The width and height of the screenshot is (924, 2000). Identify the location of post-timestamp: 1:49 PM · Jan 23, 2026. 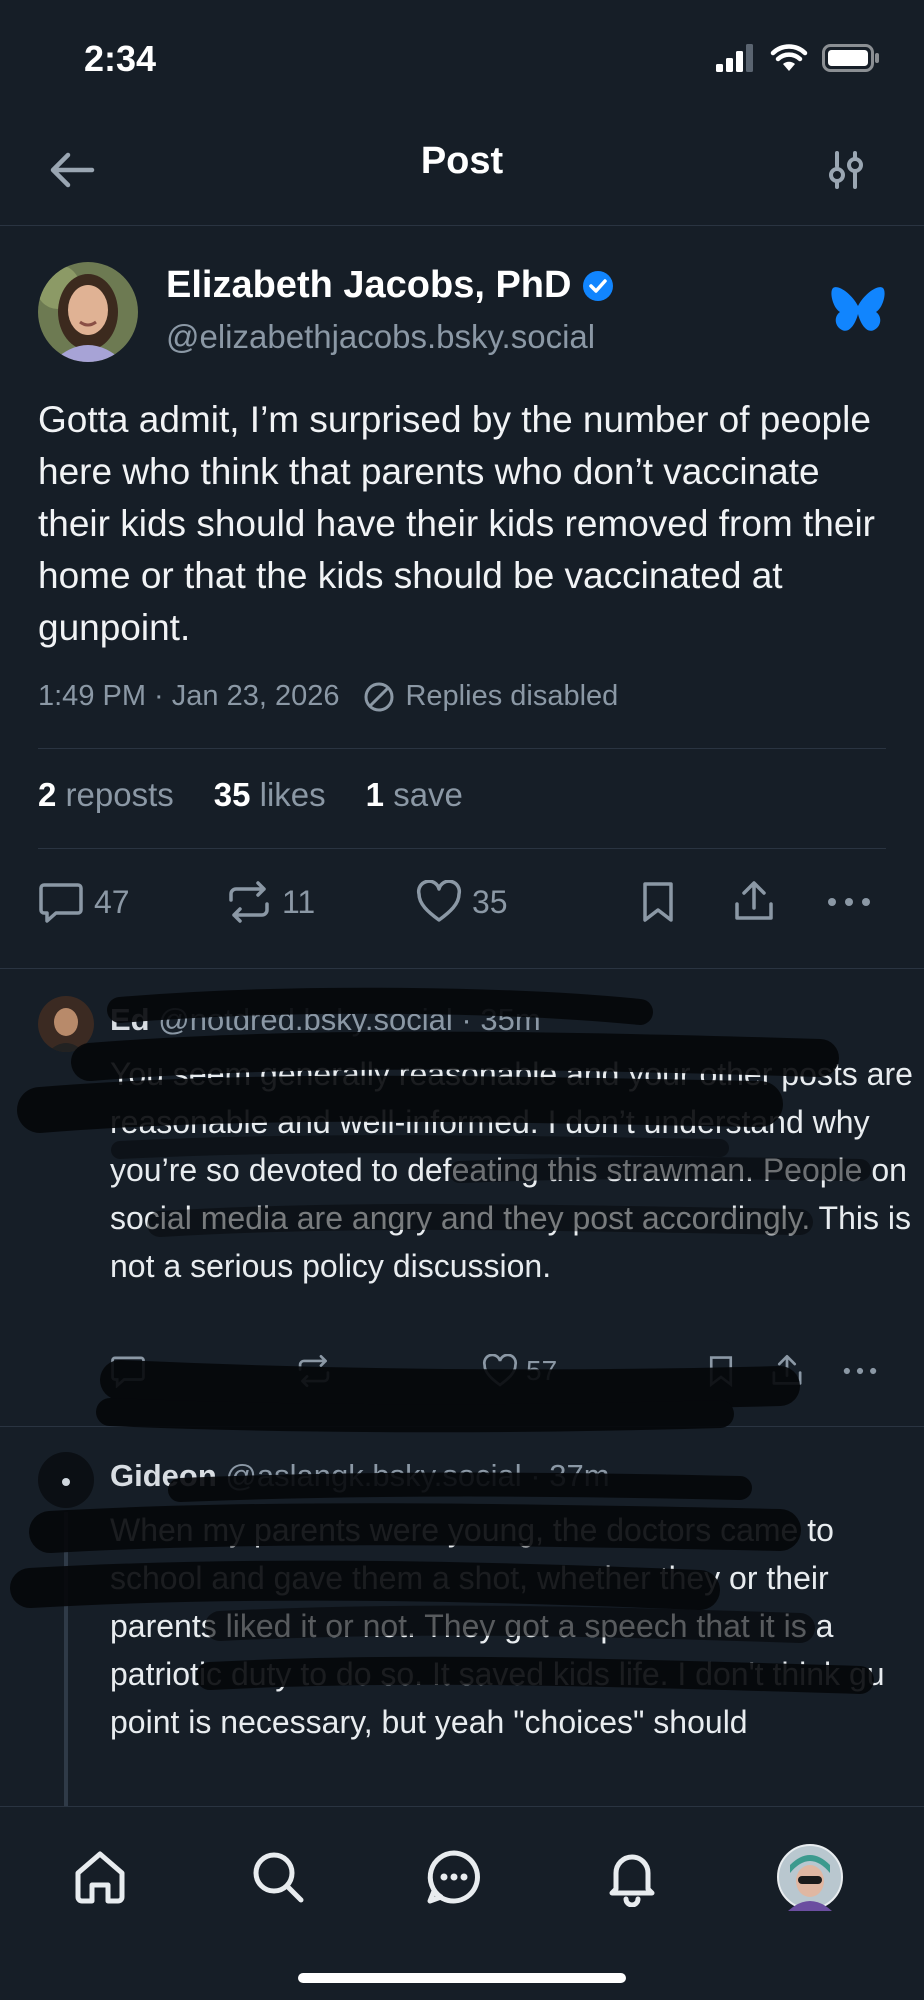
(189, 696).